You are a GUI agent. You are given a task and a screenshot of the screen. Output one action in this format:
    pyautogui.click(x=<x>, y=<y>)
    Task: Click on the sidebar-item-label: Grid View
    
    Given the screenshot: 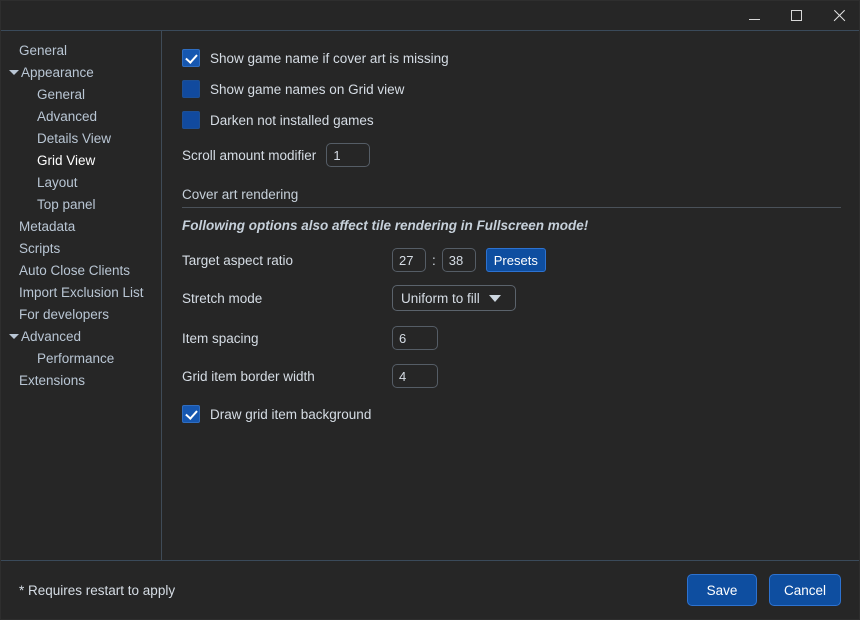 What is the action you would take?
    pyautogui.click(x=66, y=160)
    